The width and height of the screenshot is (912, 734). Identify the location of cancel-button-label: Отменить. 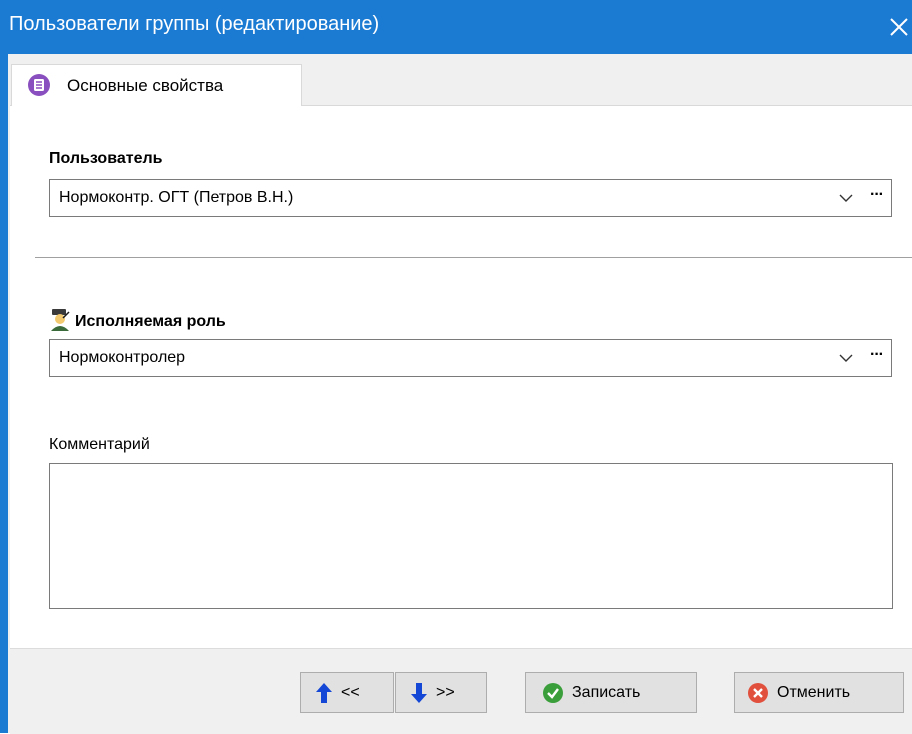
(814, 692).